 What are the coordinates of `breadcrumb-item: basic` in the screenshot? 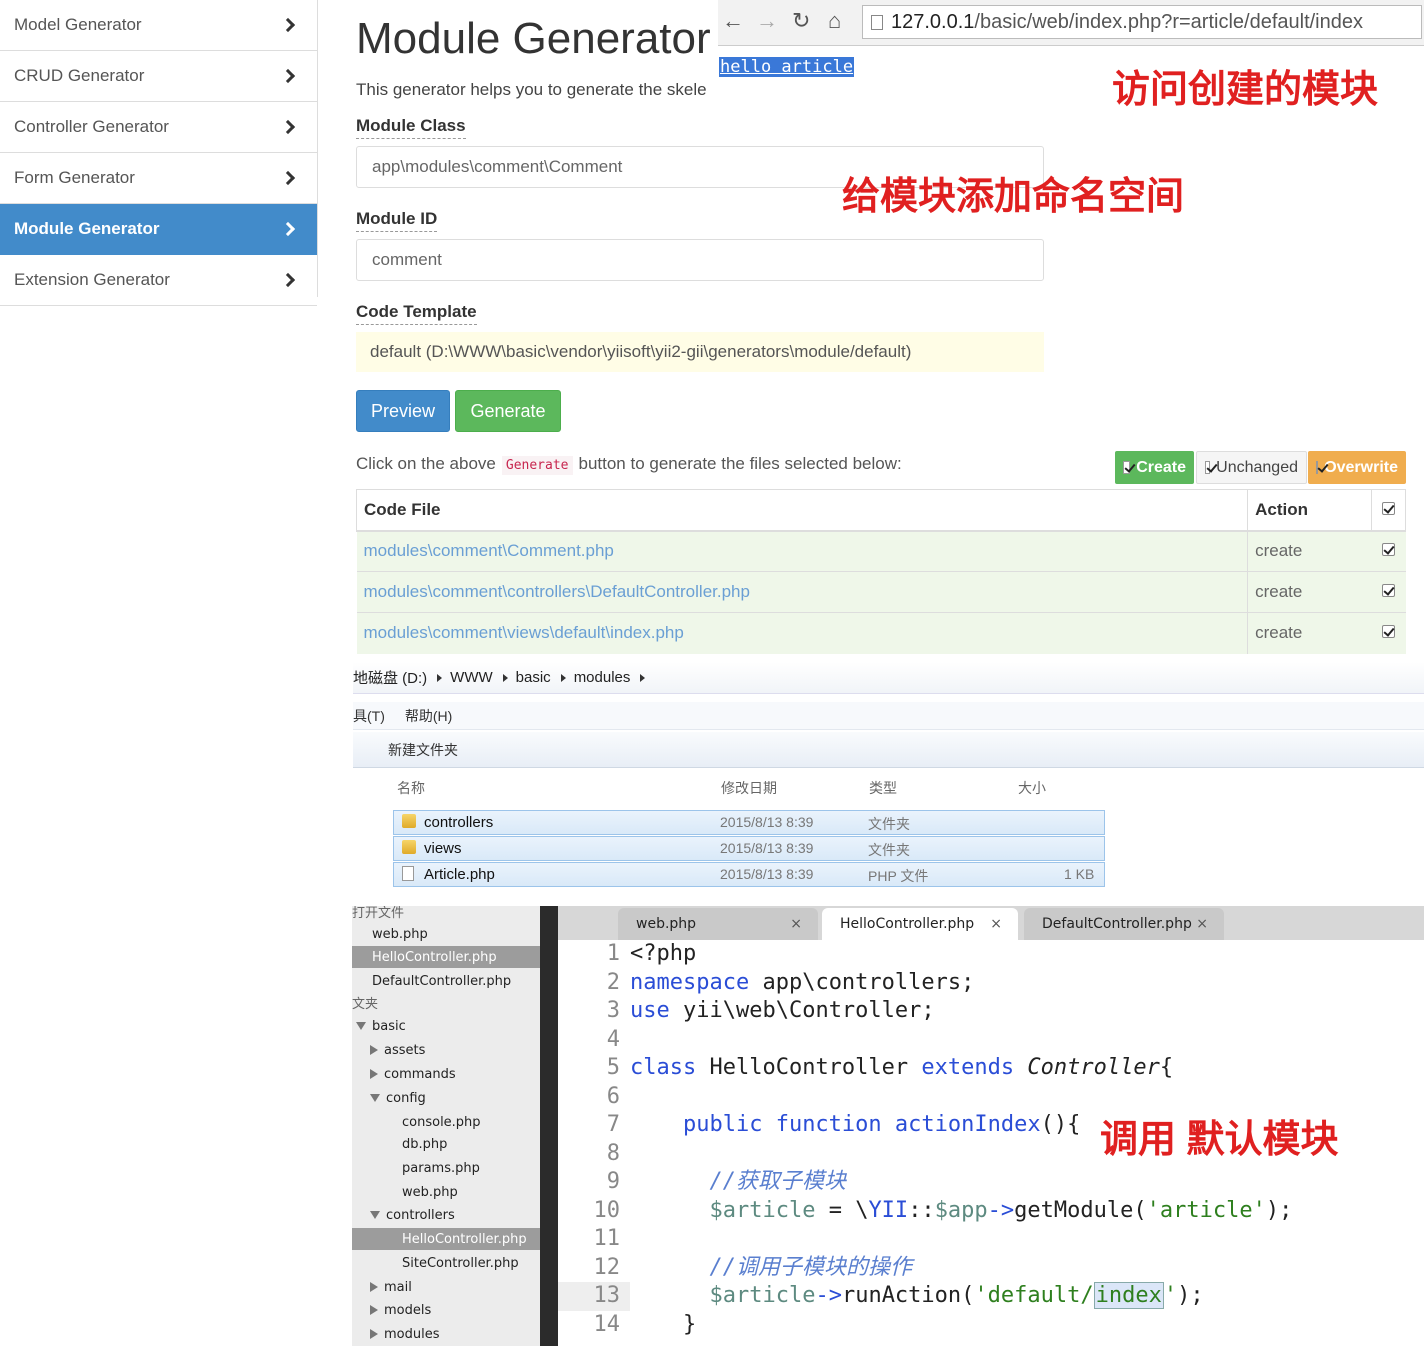 It's located at (533, 677).